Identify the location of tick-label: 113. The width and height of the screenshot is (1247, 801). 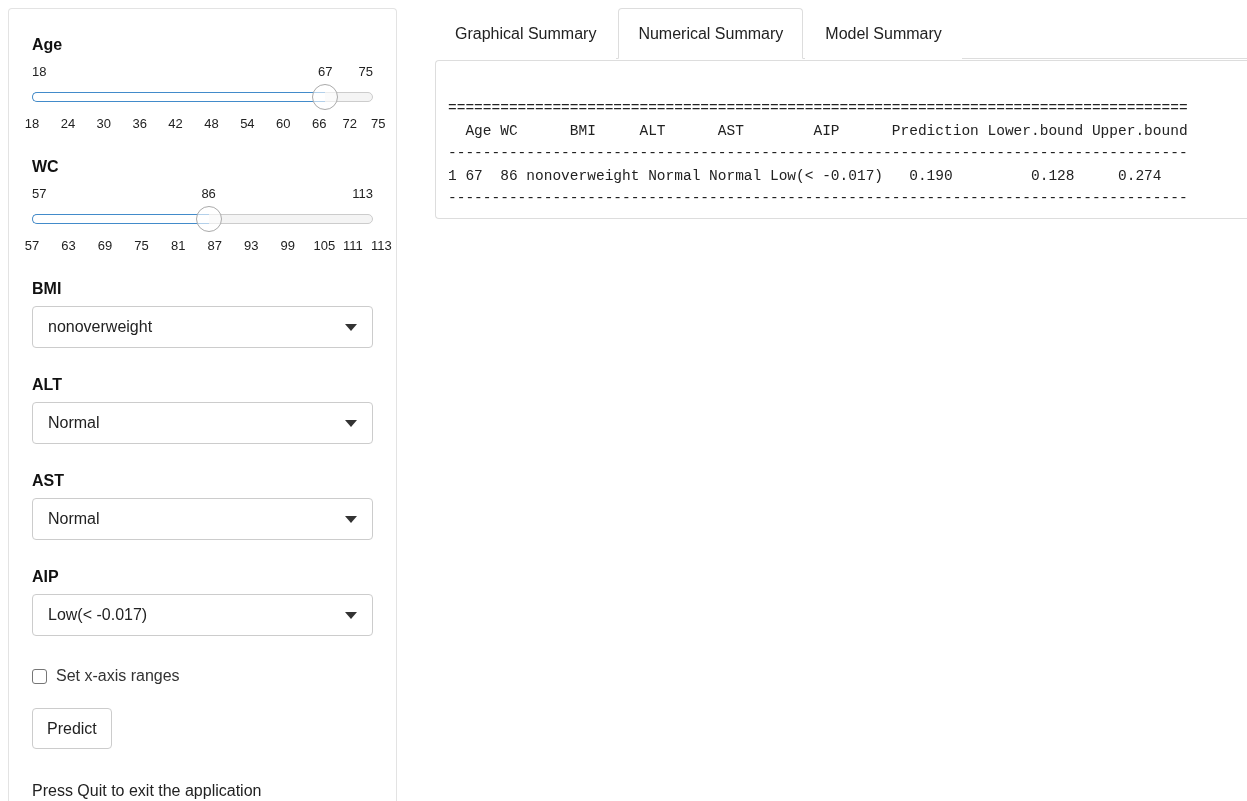
(381, 246).